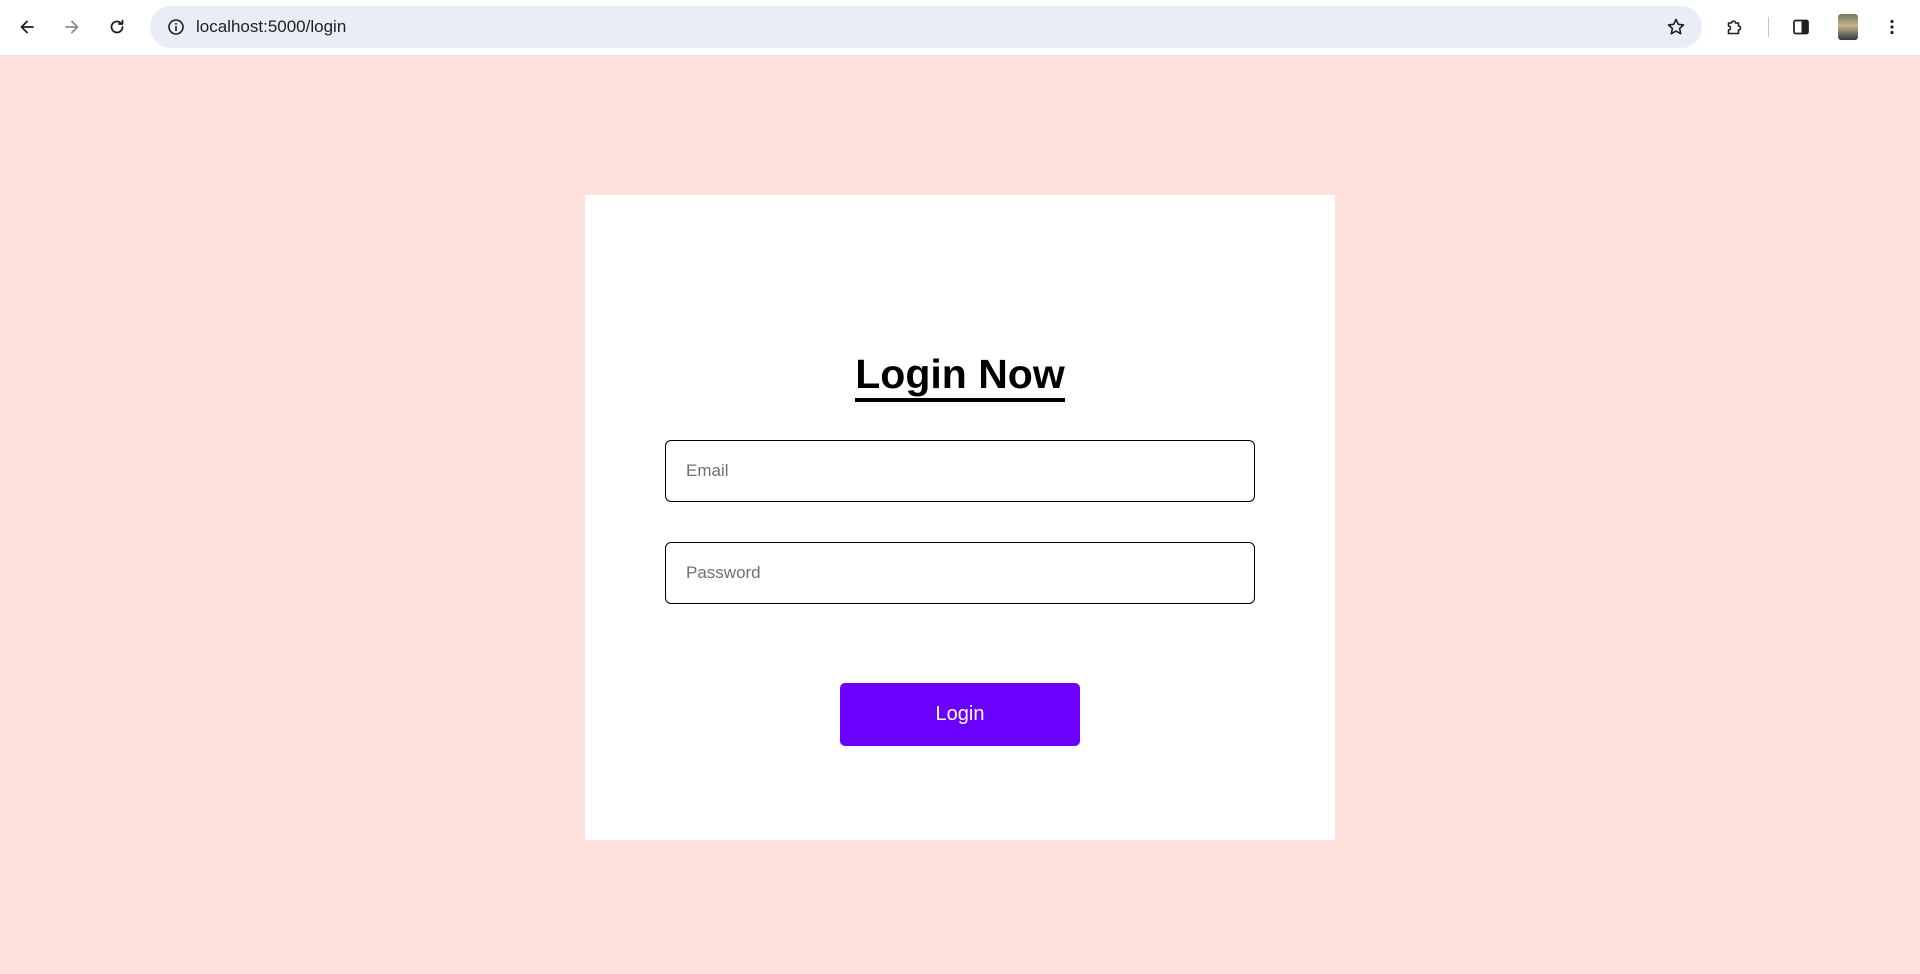 This screenshot has height=974, width=1920. What do you see at coordinates (926, 27) in the screenshot?
I see `address-bar: localhost:5000/login` at bounding box center [926, 27].